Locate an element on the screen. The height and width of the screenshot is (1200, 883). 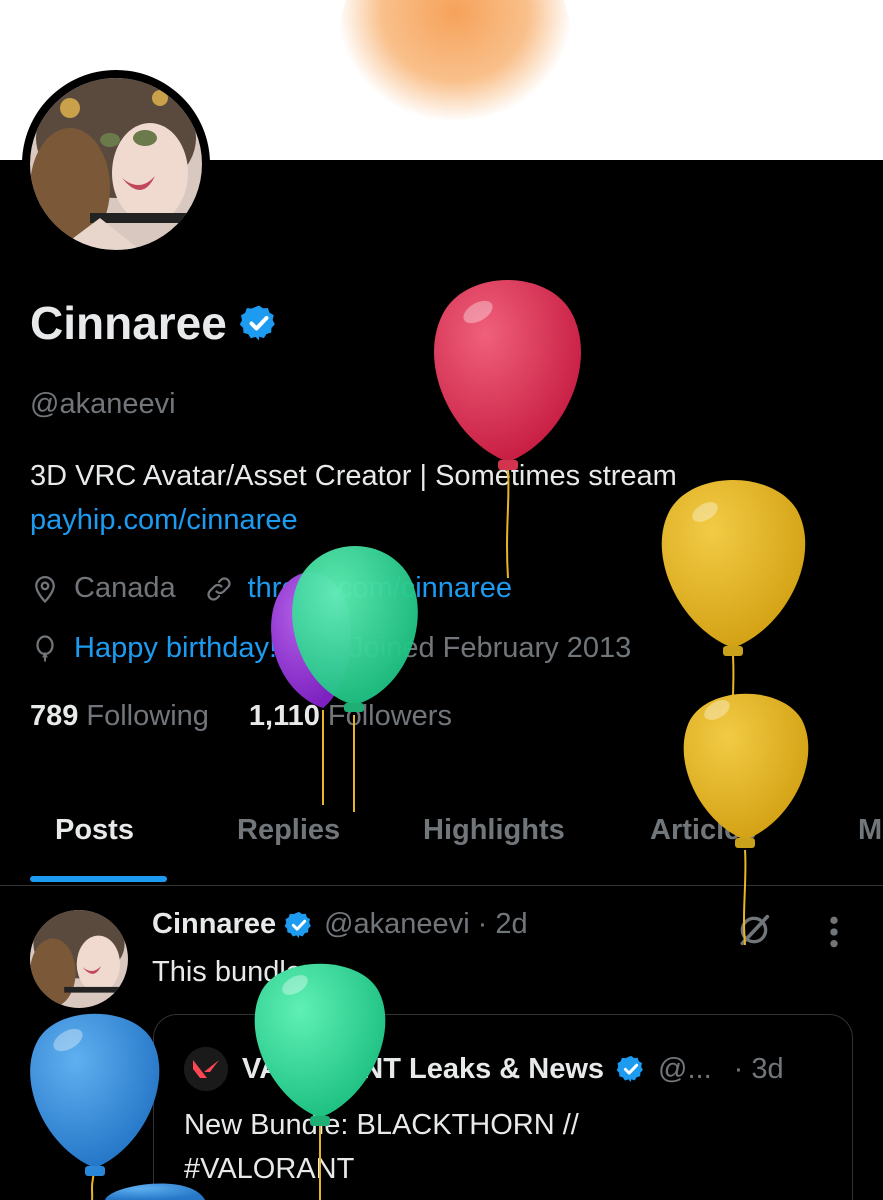
active-tab-indicator is located at coordinates (98, 879).